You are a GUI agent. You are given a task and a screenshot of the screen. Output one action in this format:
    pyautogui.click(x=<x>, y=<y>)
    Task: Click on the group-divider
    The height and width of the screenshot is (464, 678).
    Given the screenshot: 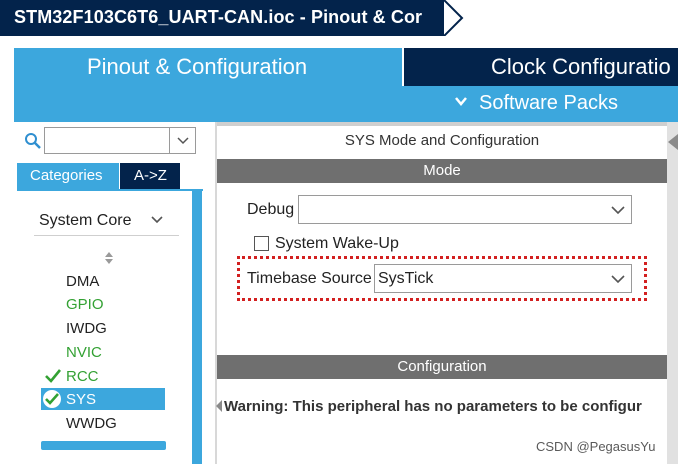 What is the action you would take?
    pyautogui.click(x=106, y=235)
    